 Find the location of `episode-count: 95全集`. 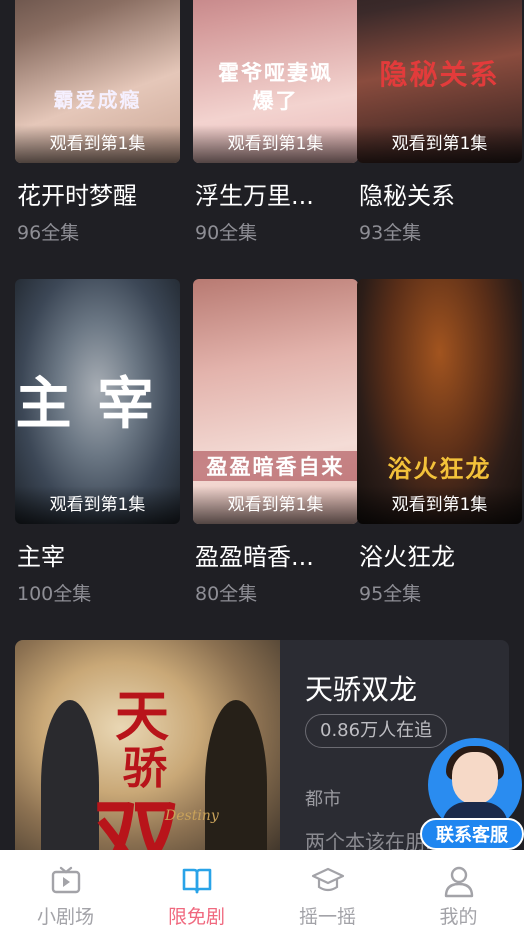

episode-count: 95全集 is located at coordinates (390, 594).